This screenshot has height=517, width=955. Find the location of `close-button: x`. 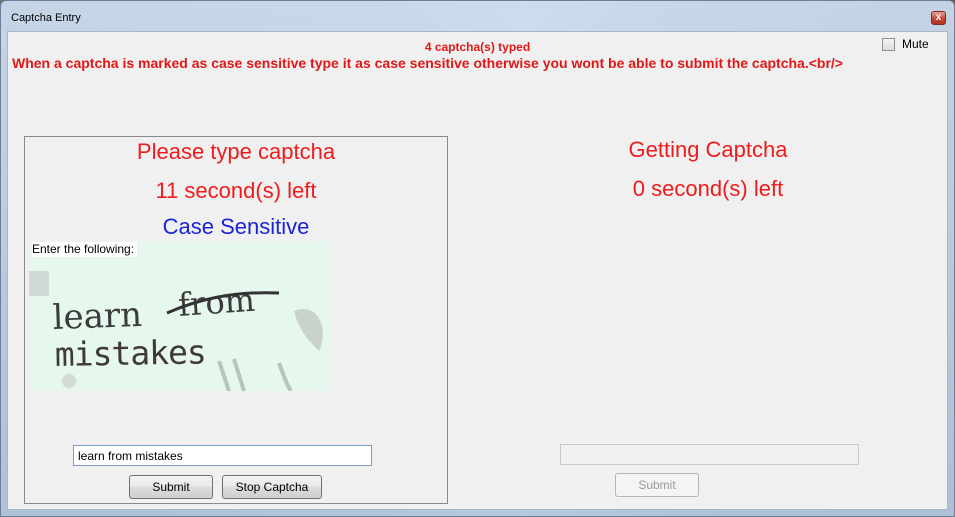

close-button: x is located at coordinates (938, 18).